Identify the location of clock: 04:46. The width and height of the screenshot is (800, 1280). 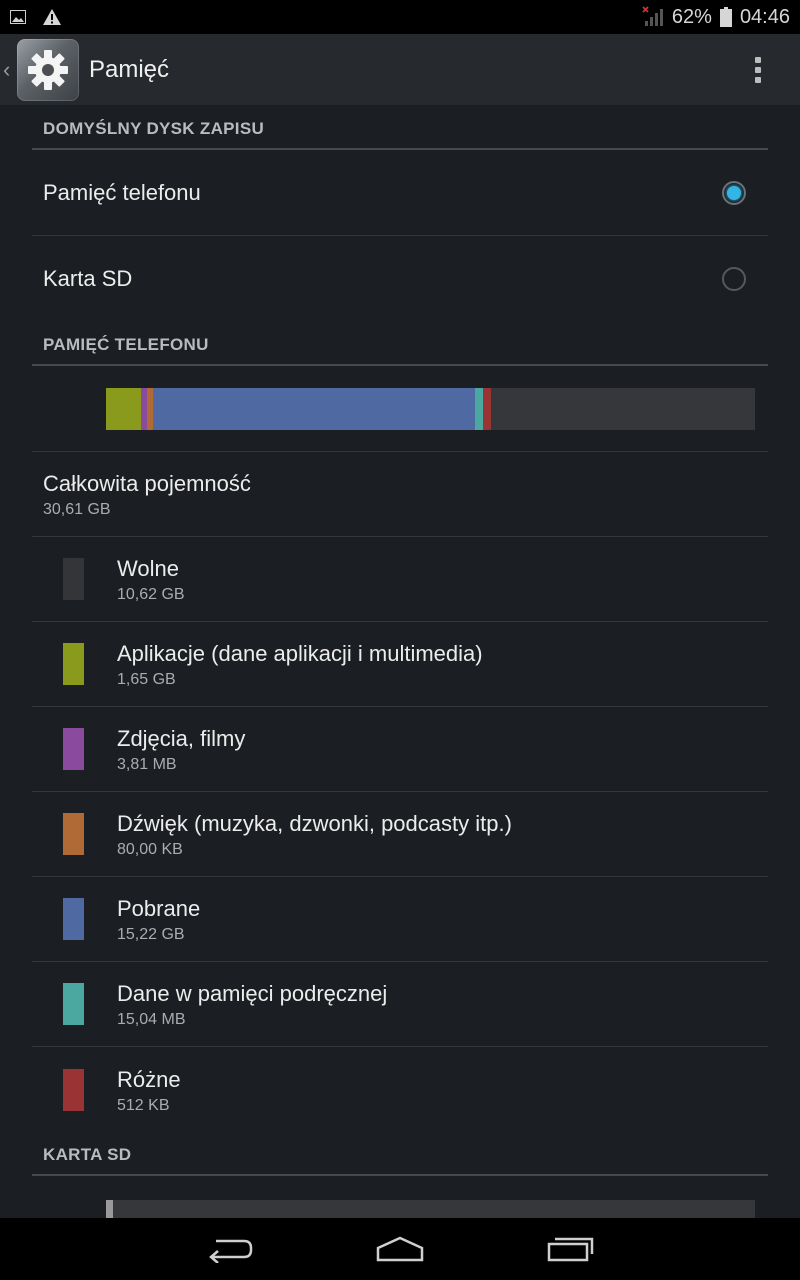
(764, 16).